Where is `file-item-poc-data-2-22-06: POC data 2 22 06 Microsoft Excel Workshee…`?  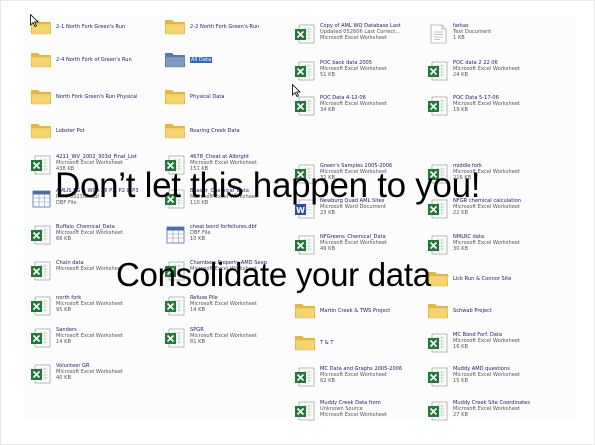 file-item-poc-data-2-22-06: POC data 2 22 06 Microsoft Excel Workshee… is located at coordinates (473, 72).